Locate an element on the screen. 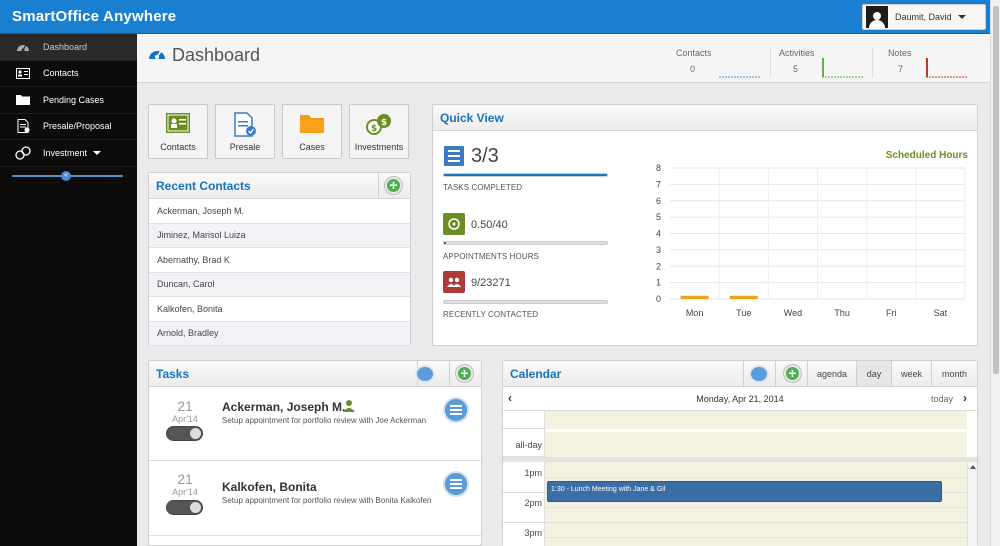 This screenshot has height=546, width=1000. tile-presale: Presale is located at coordinates (245, 131).